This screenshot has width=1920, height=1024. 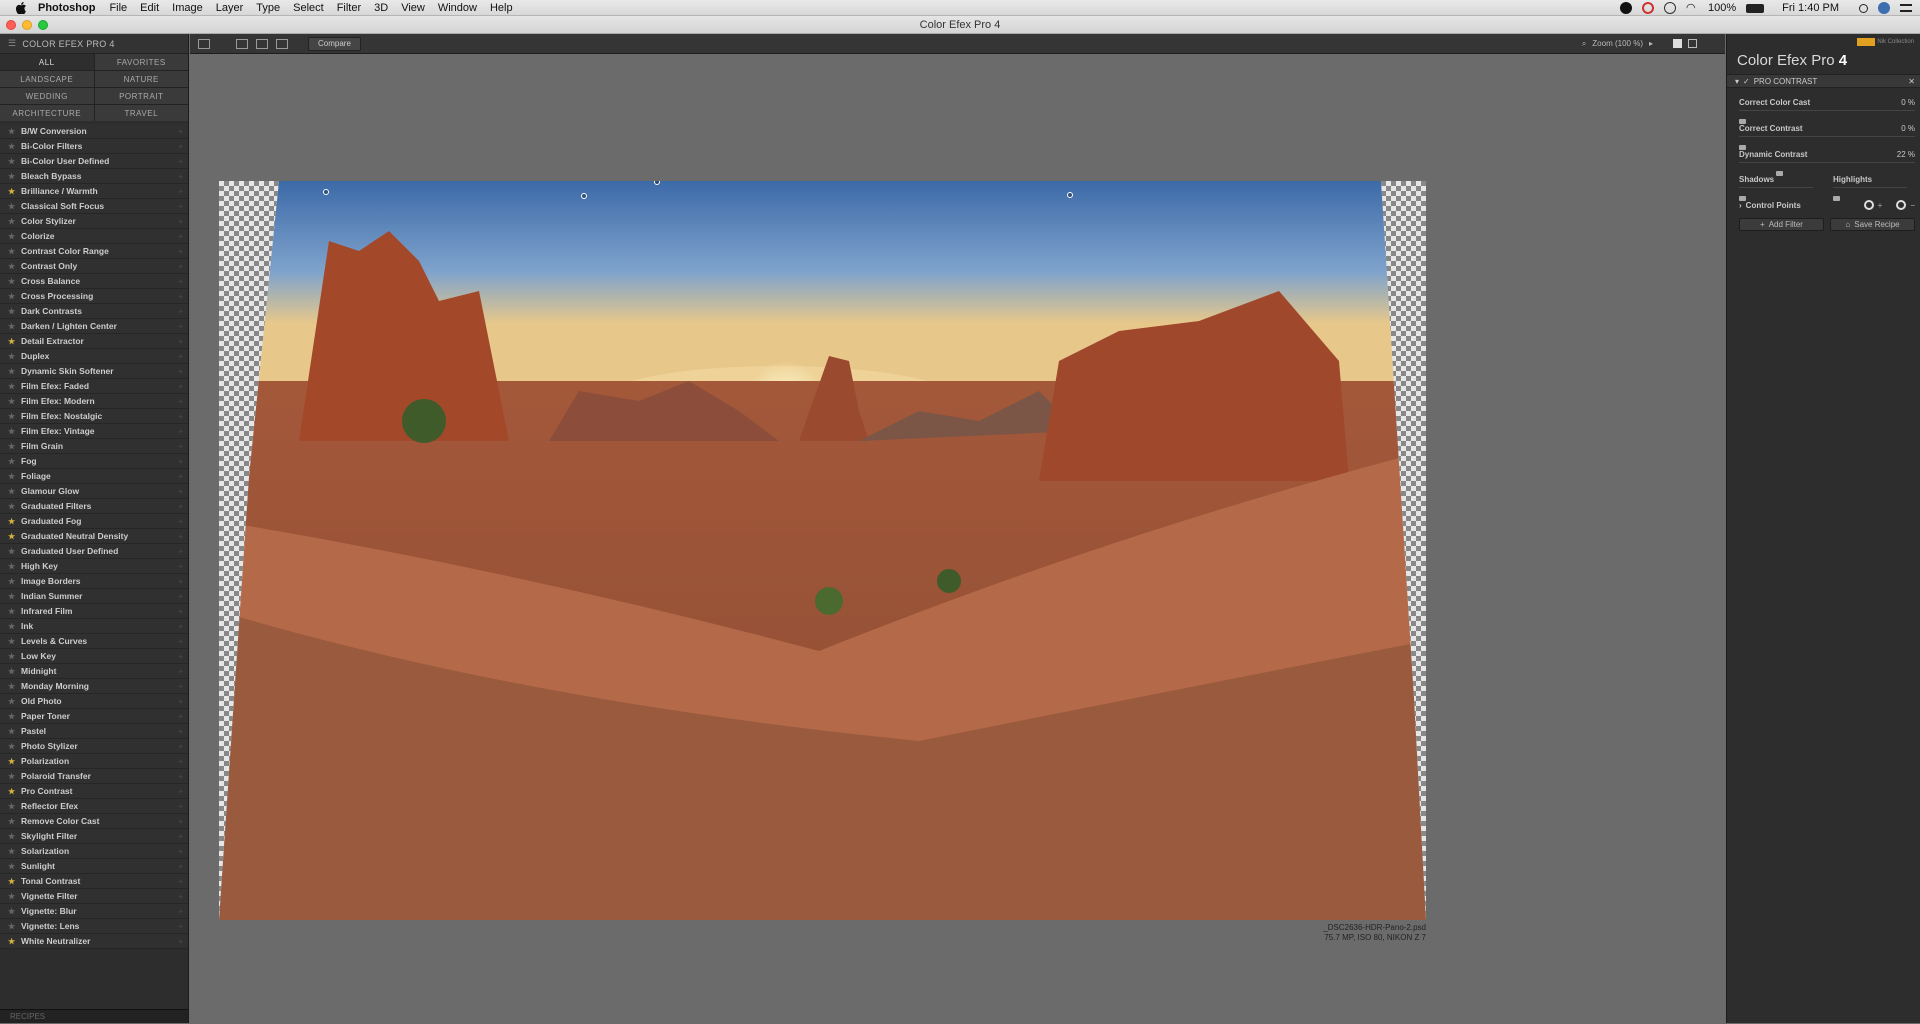 What do you see at coordinates (1827, 111) in the screenshot?
I see `slider-correct-color-cast: Correct Color Cast 0 %` at bounding box center [1827, 111].